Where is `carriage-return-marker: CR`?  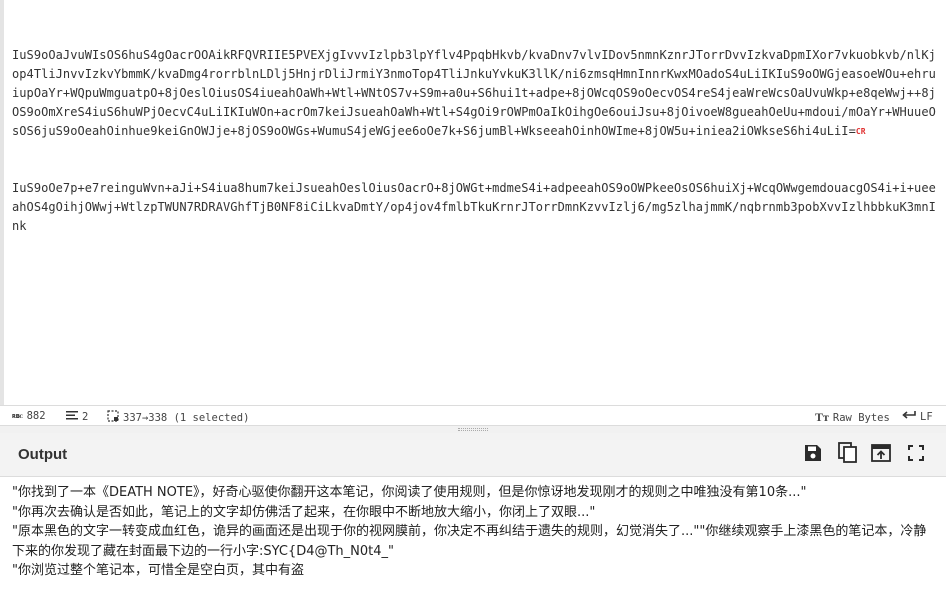 carriage-return-marker: CR is located at coordinates (860, 131).